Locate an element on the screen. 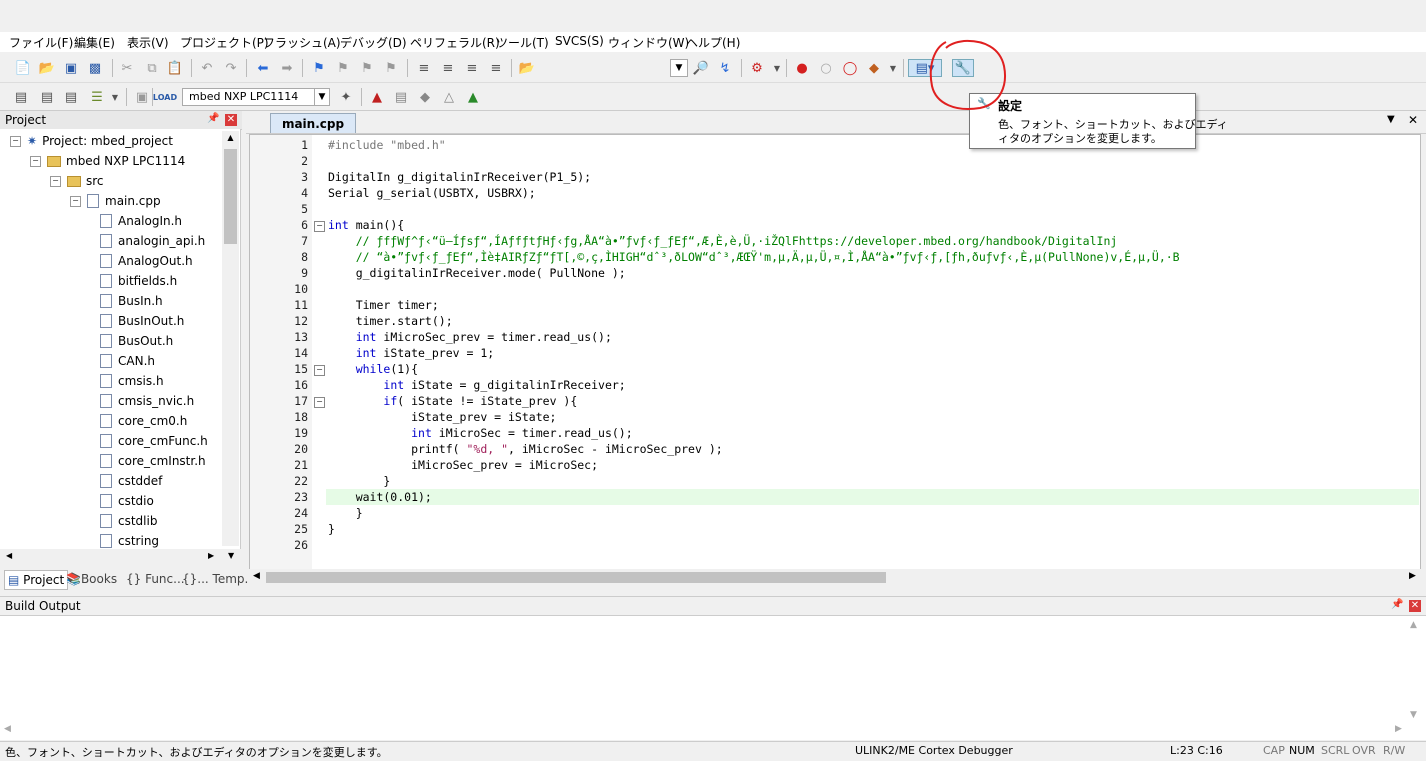 This screenshot has width=1426, height=761. tree-item: AnalogOut.h is located at coordinates (146, 261).